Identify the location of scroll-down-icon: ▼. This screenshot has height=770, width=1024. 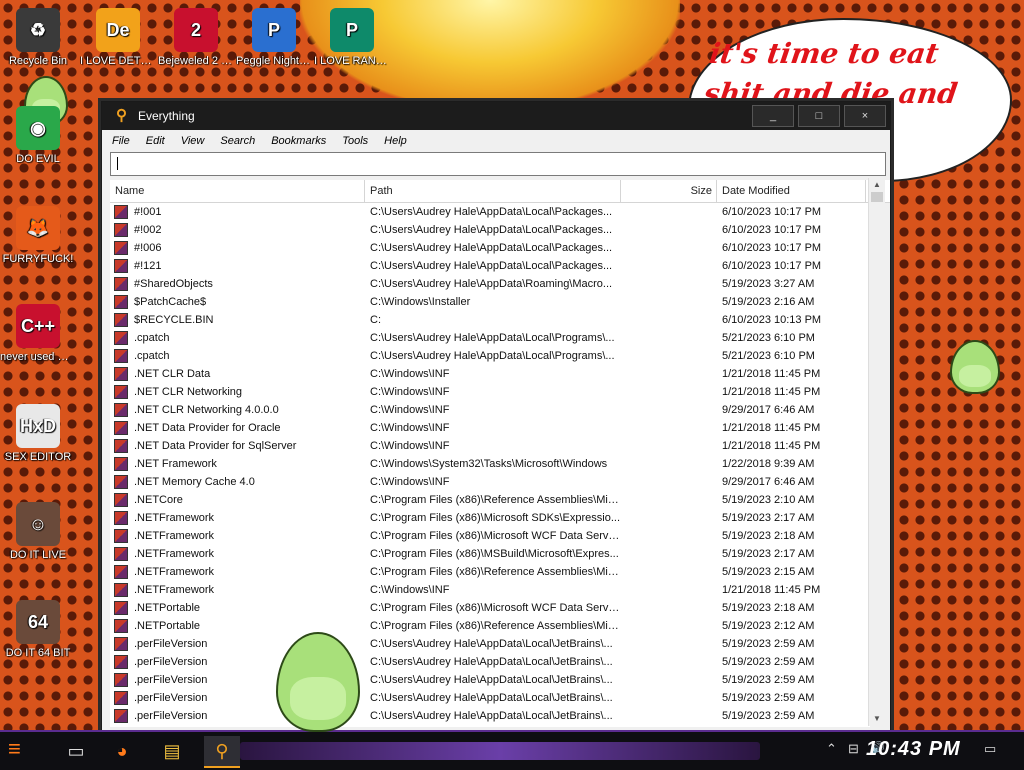
(877, 719).